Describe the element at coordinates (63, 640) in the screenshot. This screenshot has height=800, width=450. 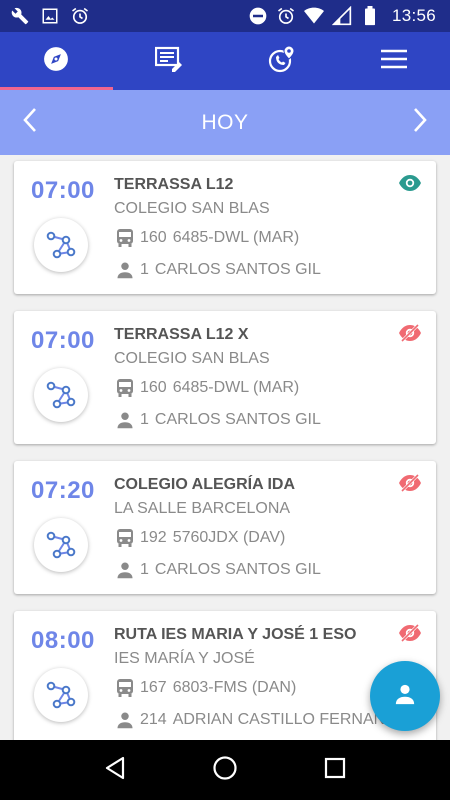
I see `route-time: 08:00` at that location.